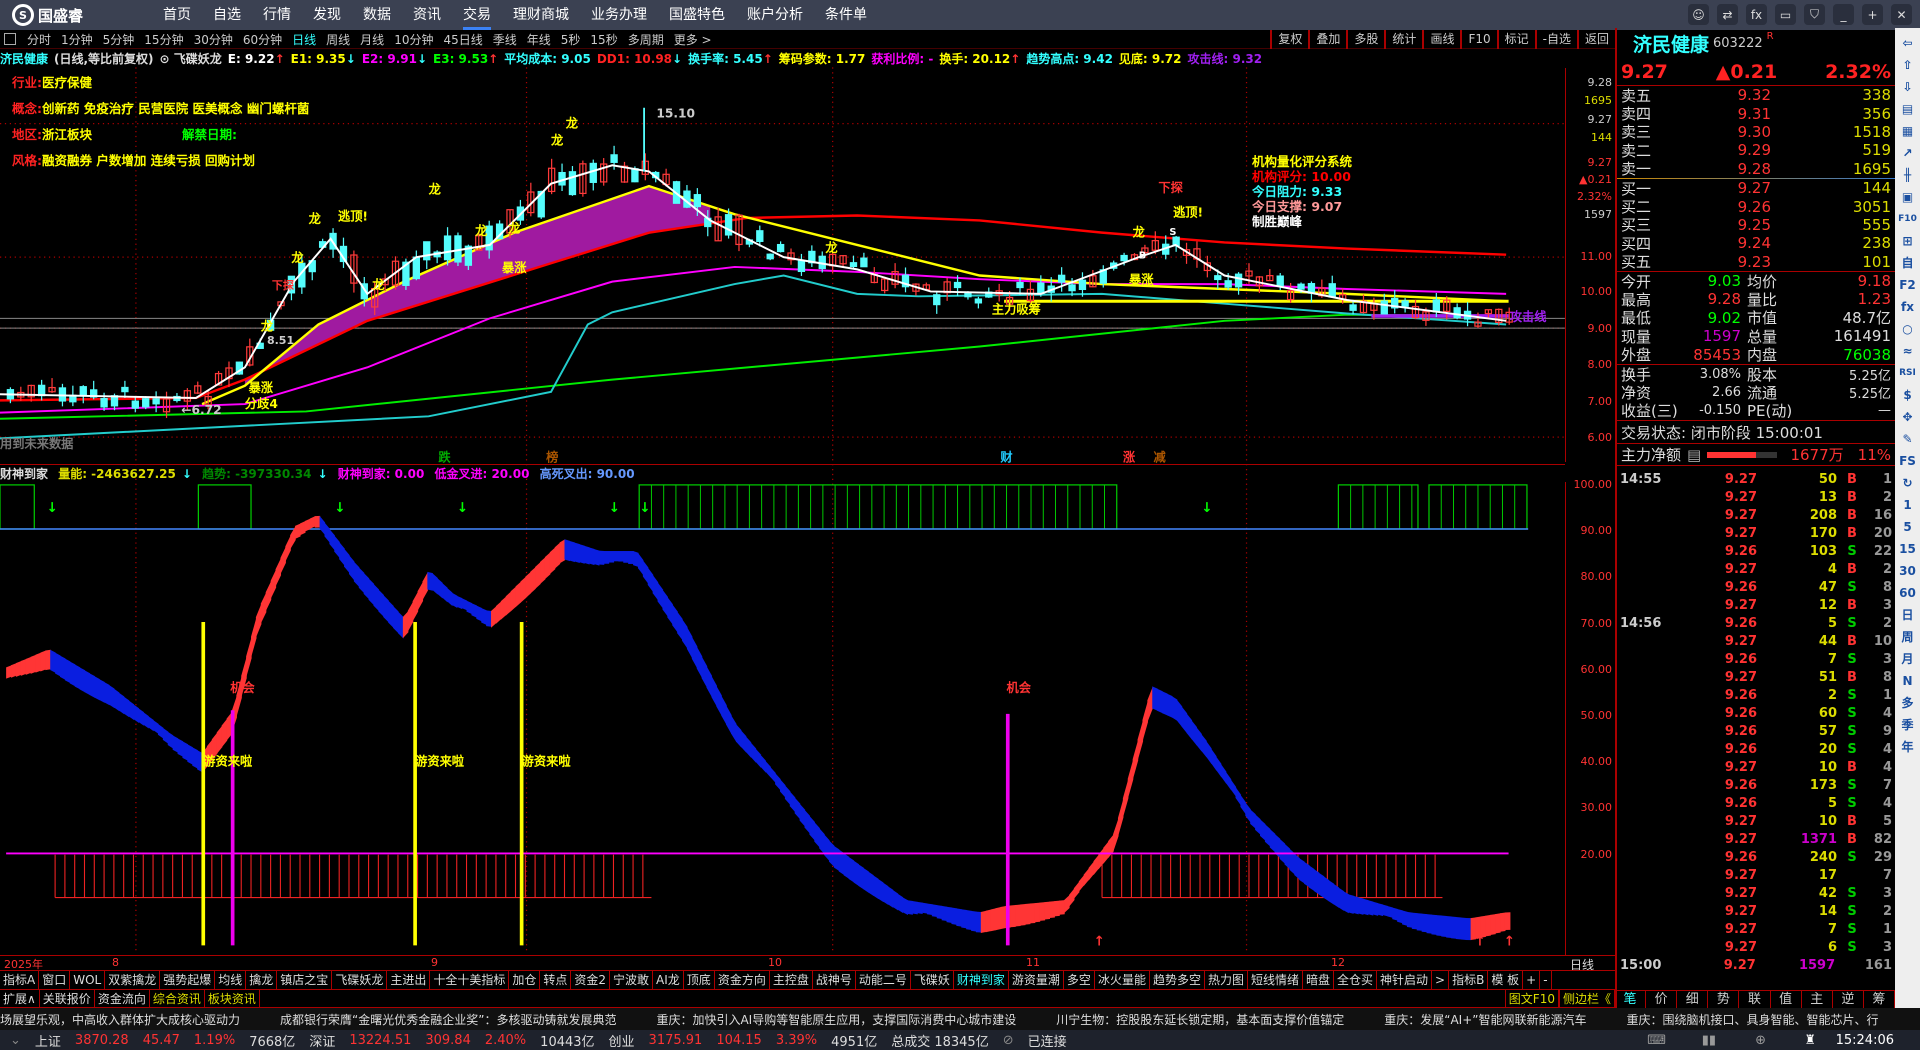 Image resolution: width=1920 pixels, height=1050 pixels. I want to click on indicator-tab: 动能二号, so click(883, 980).